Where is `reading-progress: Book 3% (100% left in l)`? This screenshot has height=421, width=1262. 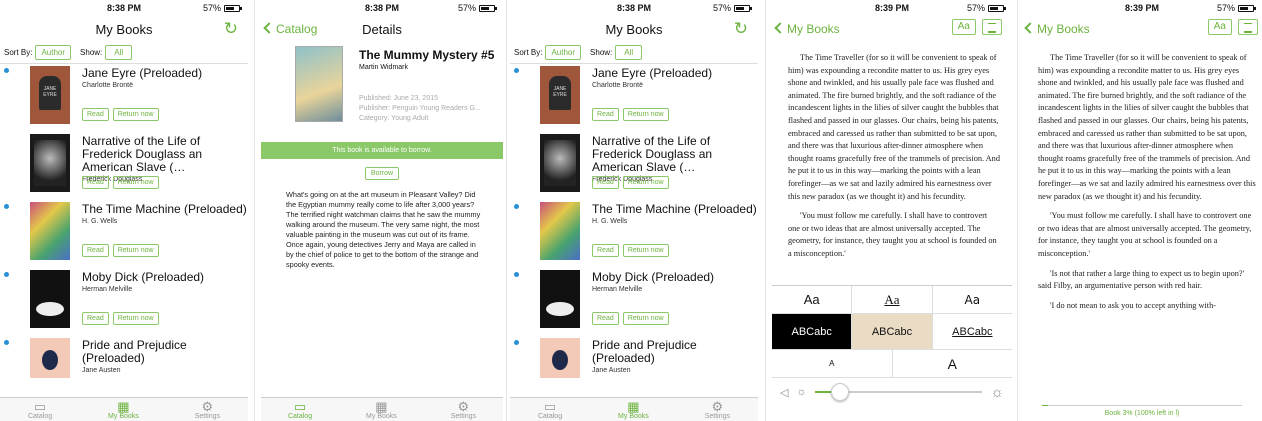 reading-progress: Book 3% (100% left in l) is located at coordinates (1142, 411).